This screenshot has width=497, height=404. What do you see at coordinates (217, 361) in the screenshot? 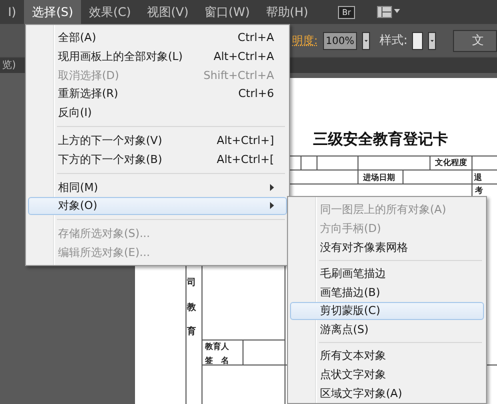
I see `table-cell-text: 签 名` at bounding box center [217, 361].